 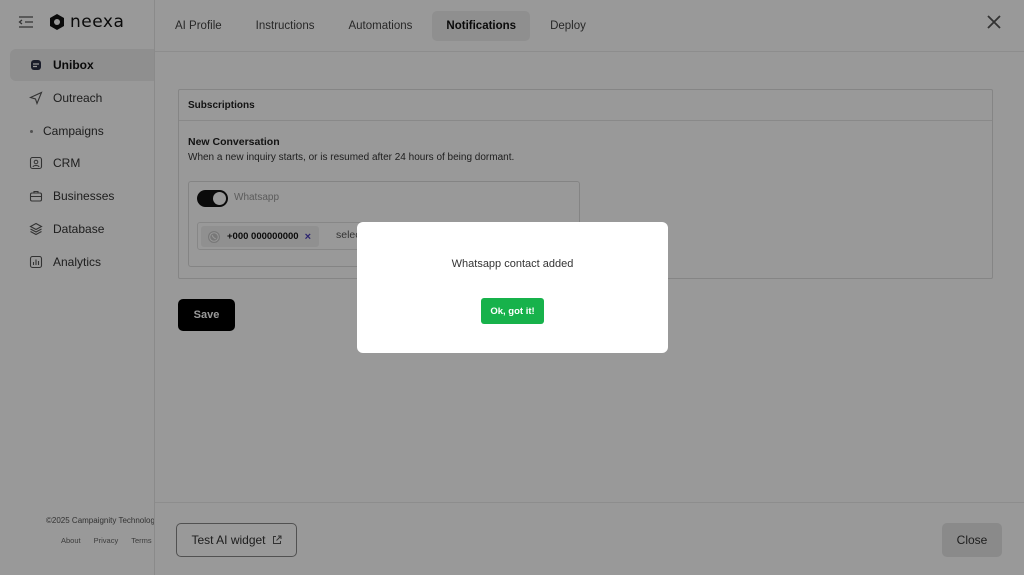 What do you see at coordinates (512, 264) in the screenshot?
I see `dialog-message: Whatsapp contact added` at bounding box center [512, 264].